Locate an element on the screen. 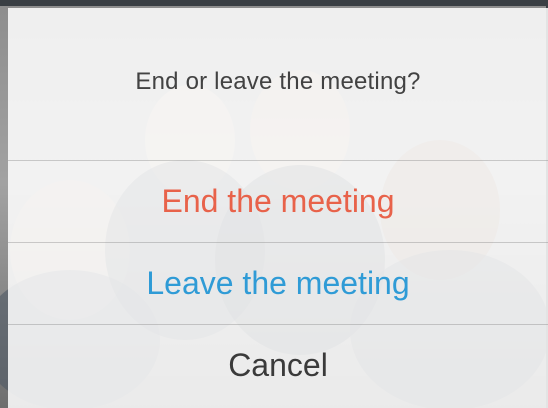  dialog-title: End or leave the meeting? is located at coordinates (278, 81).